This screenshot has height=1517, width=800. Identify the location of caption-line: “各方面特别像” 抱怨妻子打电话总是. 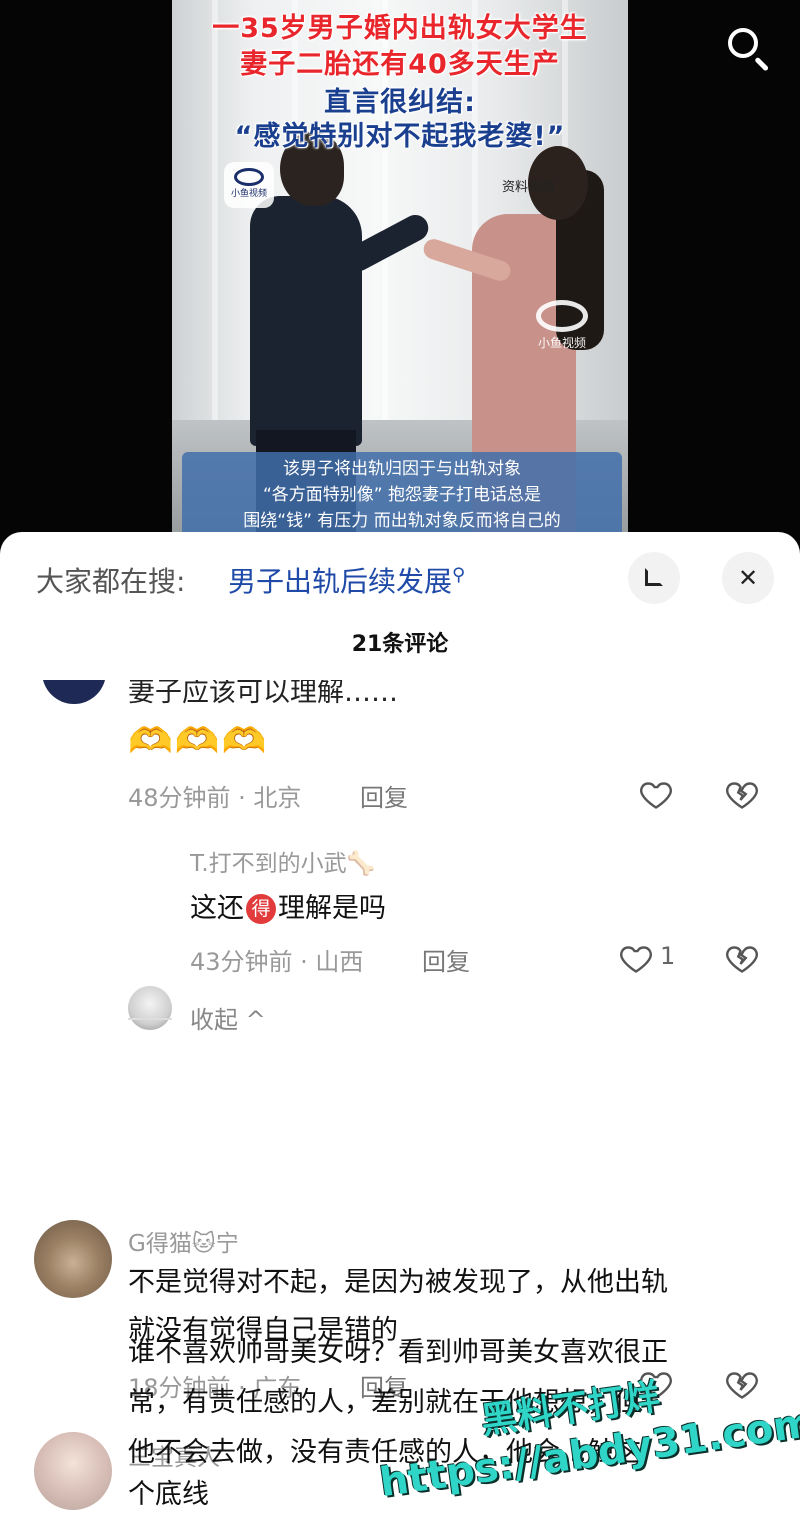
(402, 495).